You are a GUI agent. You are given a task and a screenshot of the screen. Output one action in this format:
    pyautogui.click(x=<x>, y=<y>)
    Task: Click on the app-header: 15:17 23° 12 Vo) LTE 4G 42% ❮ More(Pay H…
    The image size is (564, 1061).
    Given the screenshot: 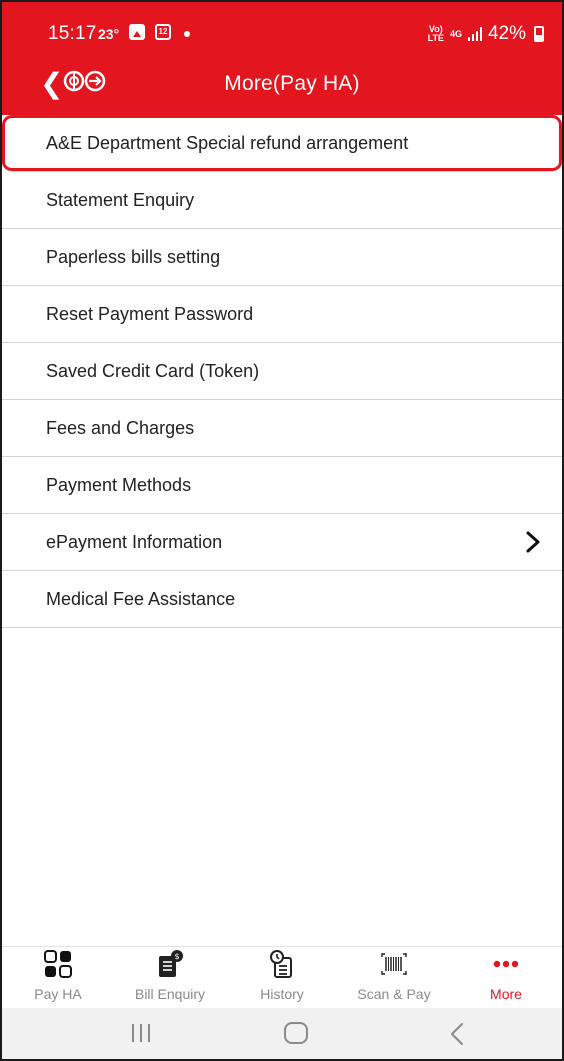 What is the action you would take?
    pyautogui.click(x=282, y=58)
    